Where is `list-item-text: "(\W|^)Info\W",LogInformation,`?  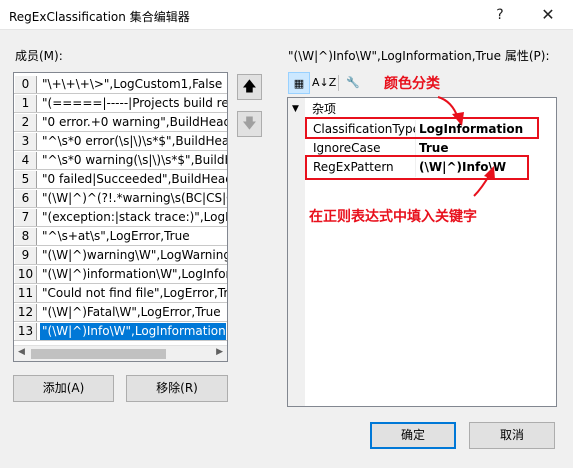
list-item-text: "(\W|^)Info\W",LogInformation, is located at coordinates (133, 331).